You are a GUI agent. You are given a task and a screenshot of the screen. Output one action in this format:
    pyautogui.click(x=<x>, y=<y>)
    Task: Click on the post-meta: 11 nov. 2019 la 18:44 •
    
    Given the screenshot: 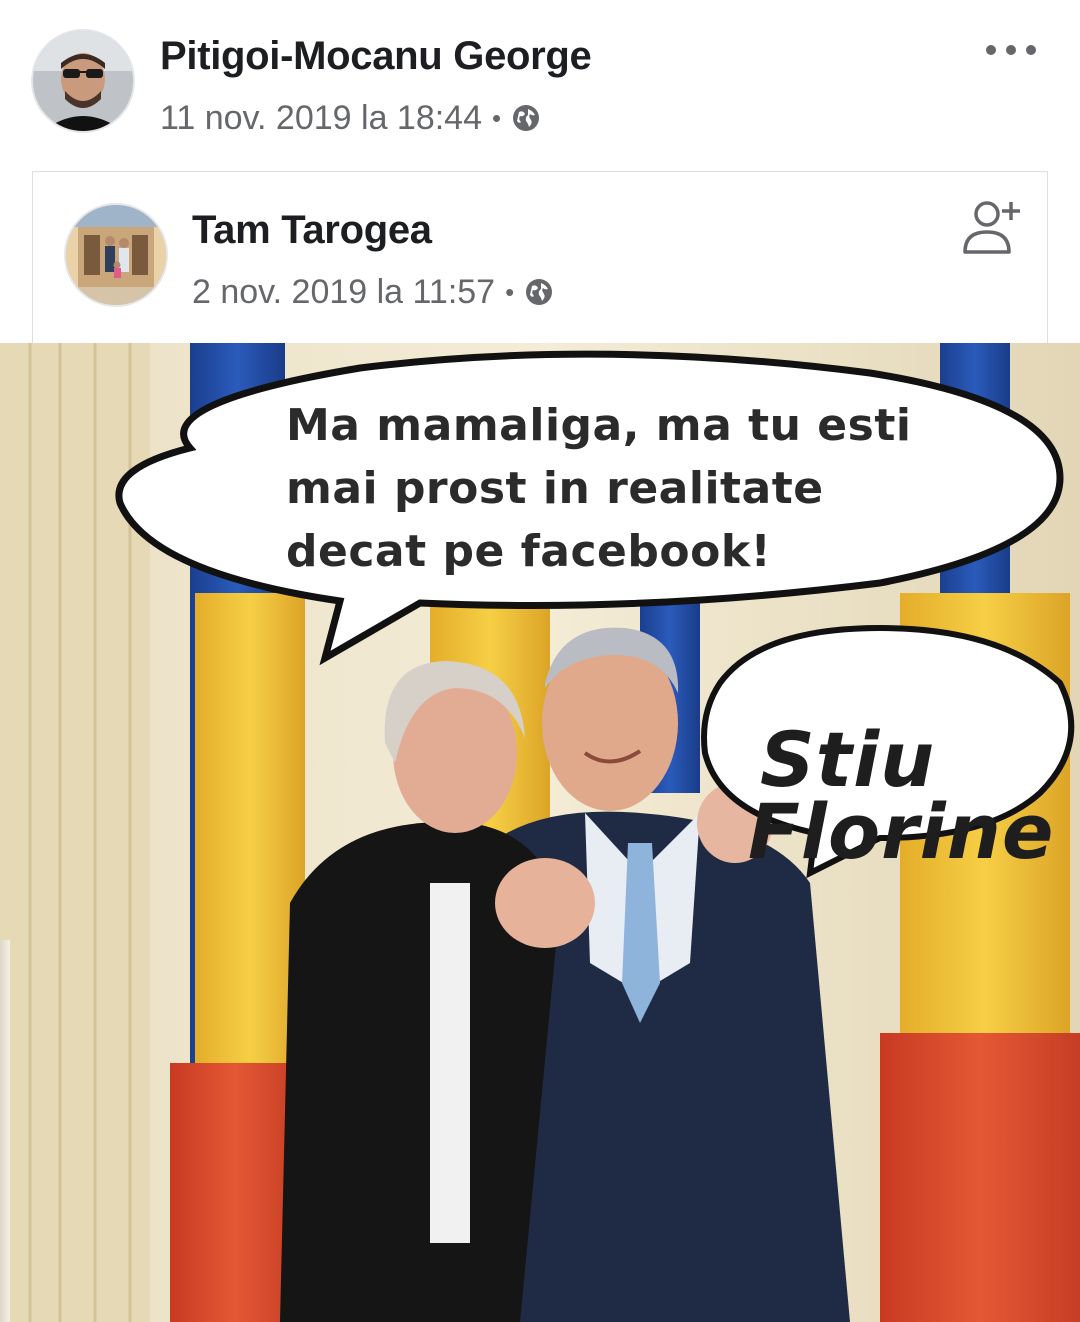 What is the action you would take?
    pyautogui.click(x=350, y=118)
    